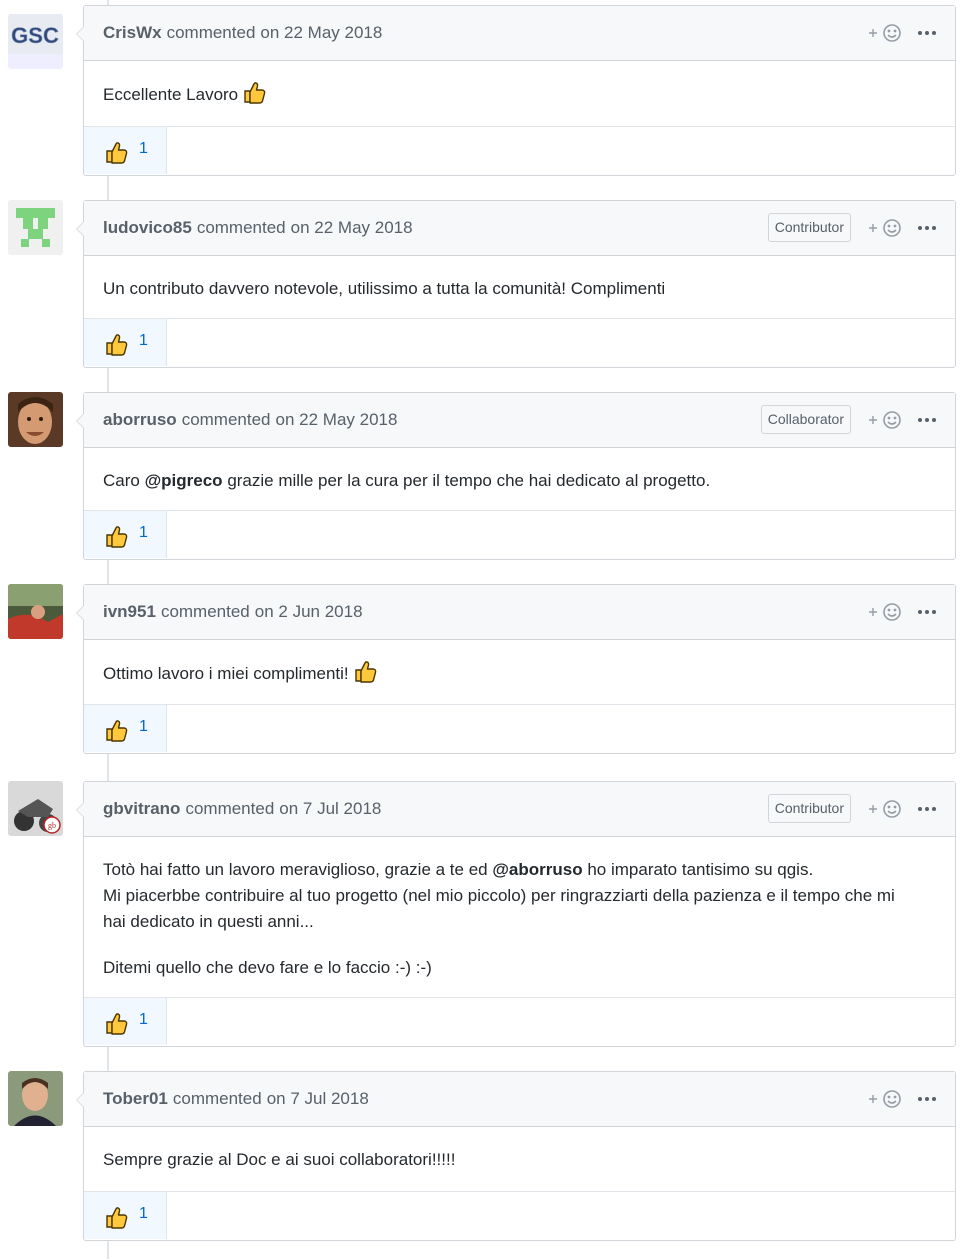 This screenshot has width=973, height=1259. What do you see at coordinates (309, 612) in the screenshot?
I see `comment-date: on 2 Jun 2018` at bounding box center [309, 612].